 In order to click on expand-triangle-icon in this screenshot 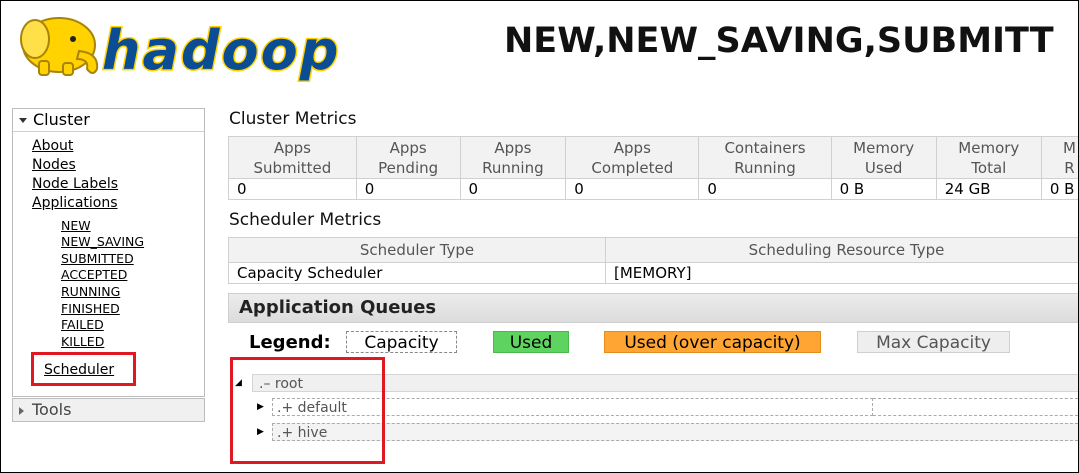, I will do `click(21, 410)`.